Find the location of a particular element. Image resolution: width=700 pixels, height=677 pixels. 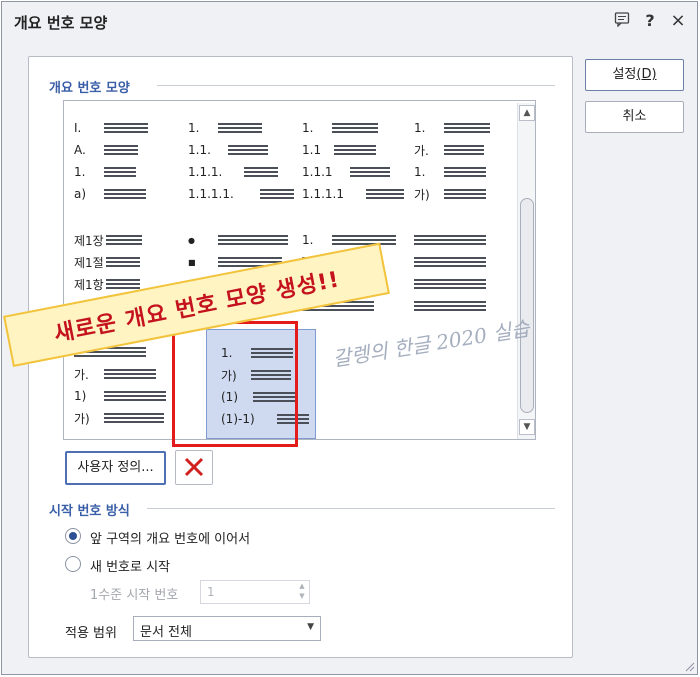

outline-style-option: 1. 1.1. 1.1.1. 1.1.1.1. is located at coordinates (241, 171).